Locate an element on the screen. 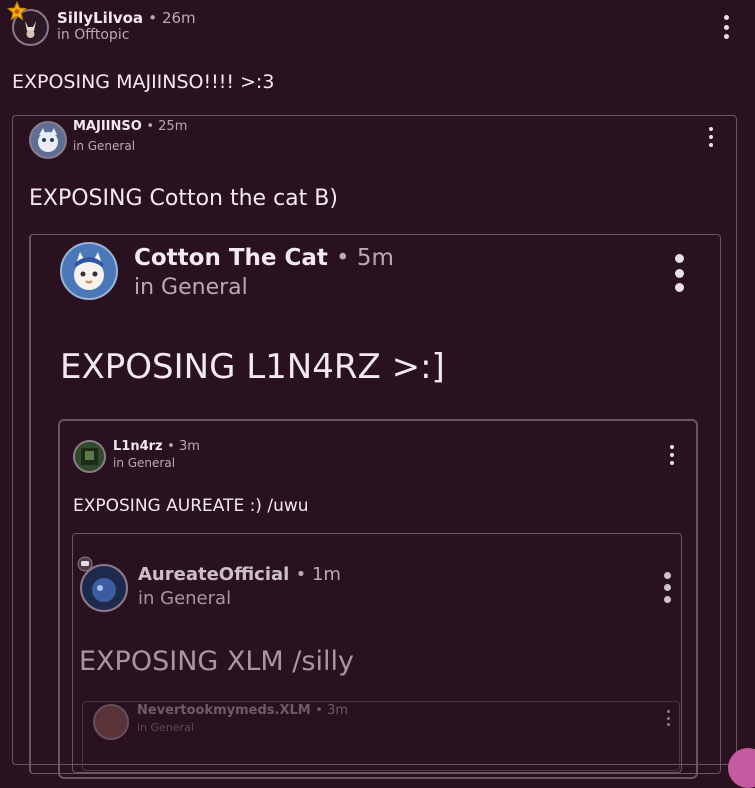 The width and height of the screenshot is (755, 788). quoted-post-nevertookmymeds-xlm: Nevertookmymeds.XLM • 3m in General is located at coordinates (381, 736).